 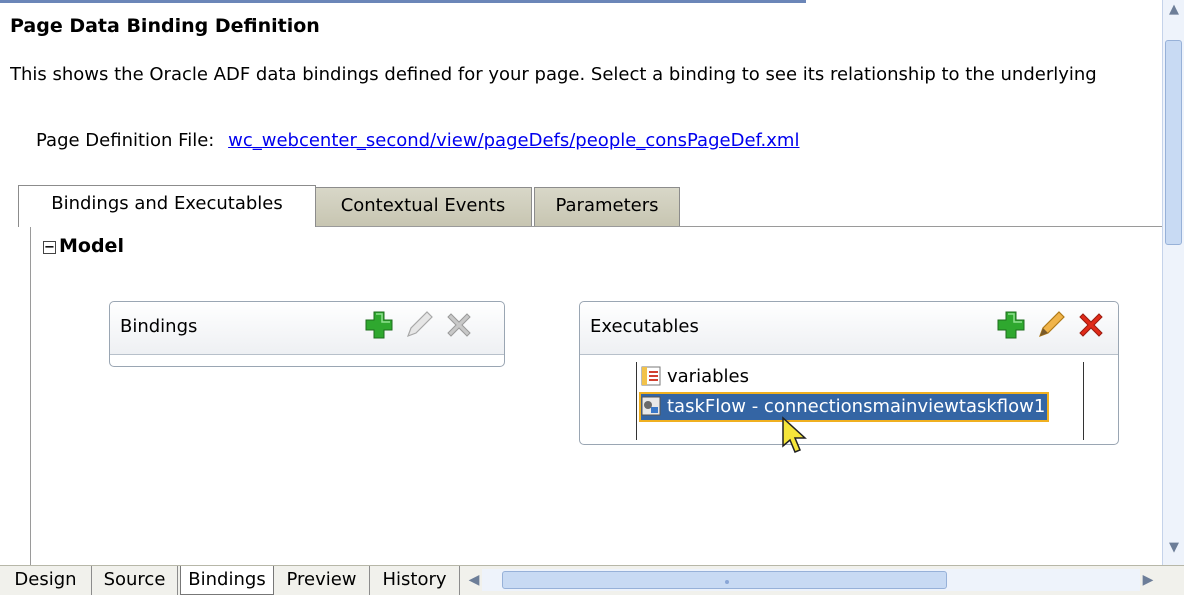 I want to click on bindings-card-header: Bindings, so click(x=307, y=328).